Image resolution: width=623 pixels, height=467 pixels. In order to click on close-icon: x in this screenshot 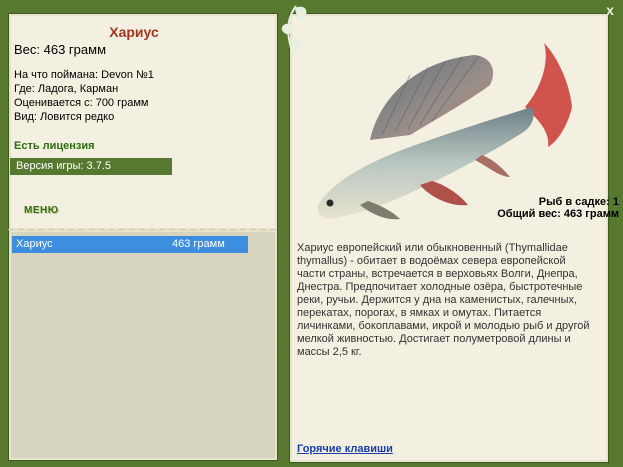, I will do `click(610, 10)`.